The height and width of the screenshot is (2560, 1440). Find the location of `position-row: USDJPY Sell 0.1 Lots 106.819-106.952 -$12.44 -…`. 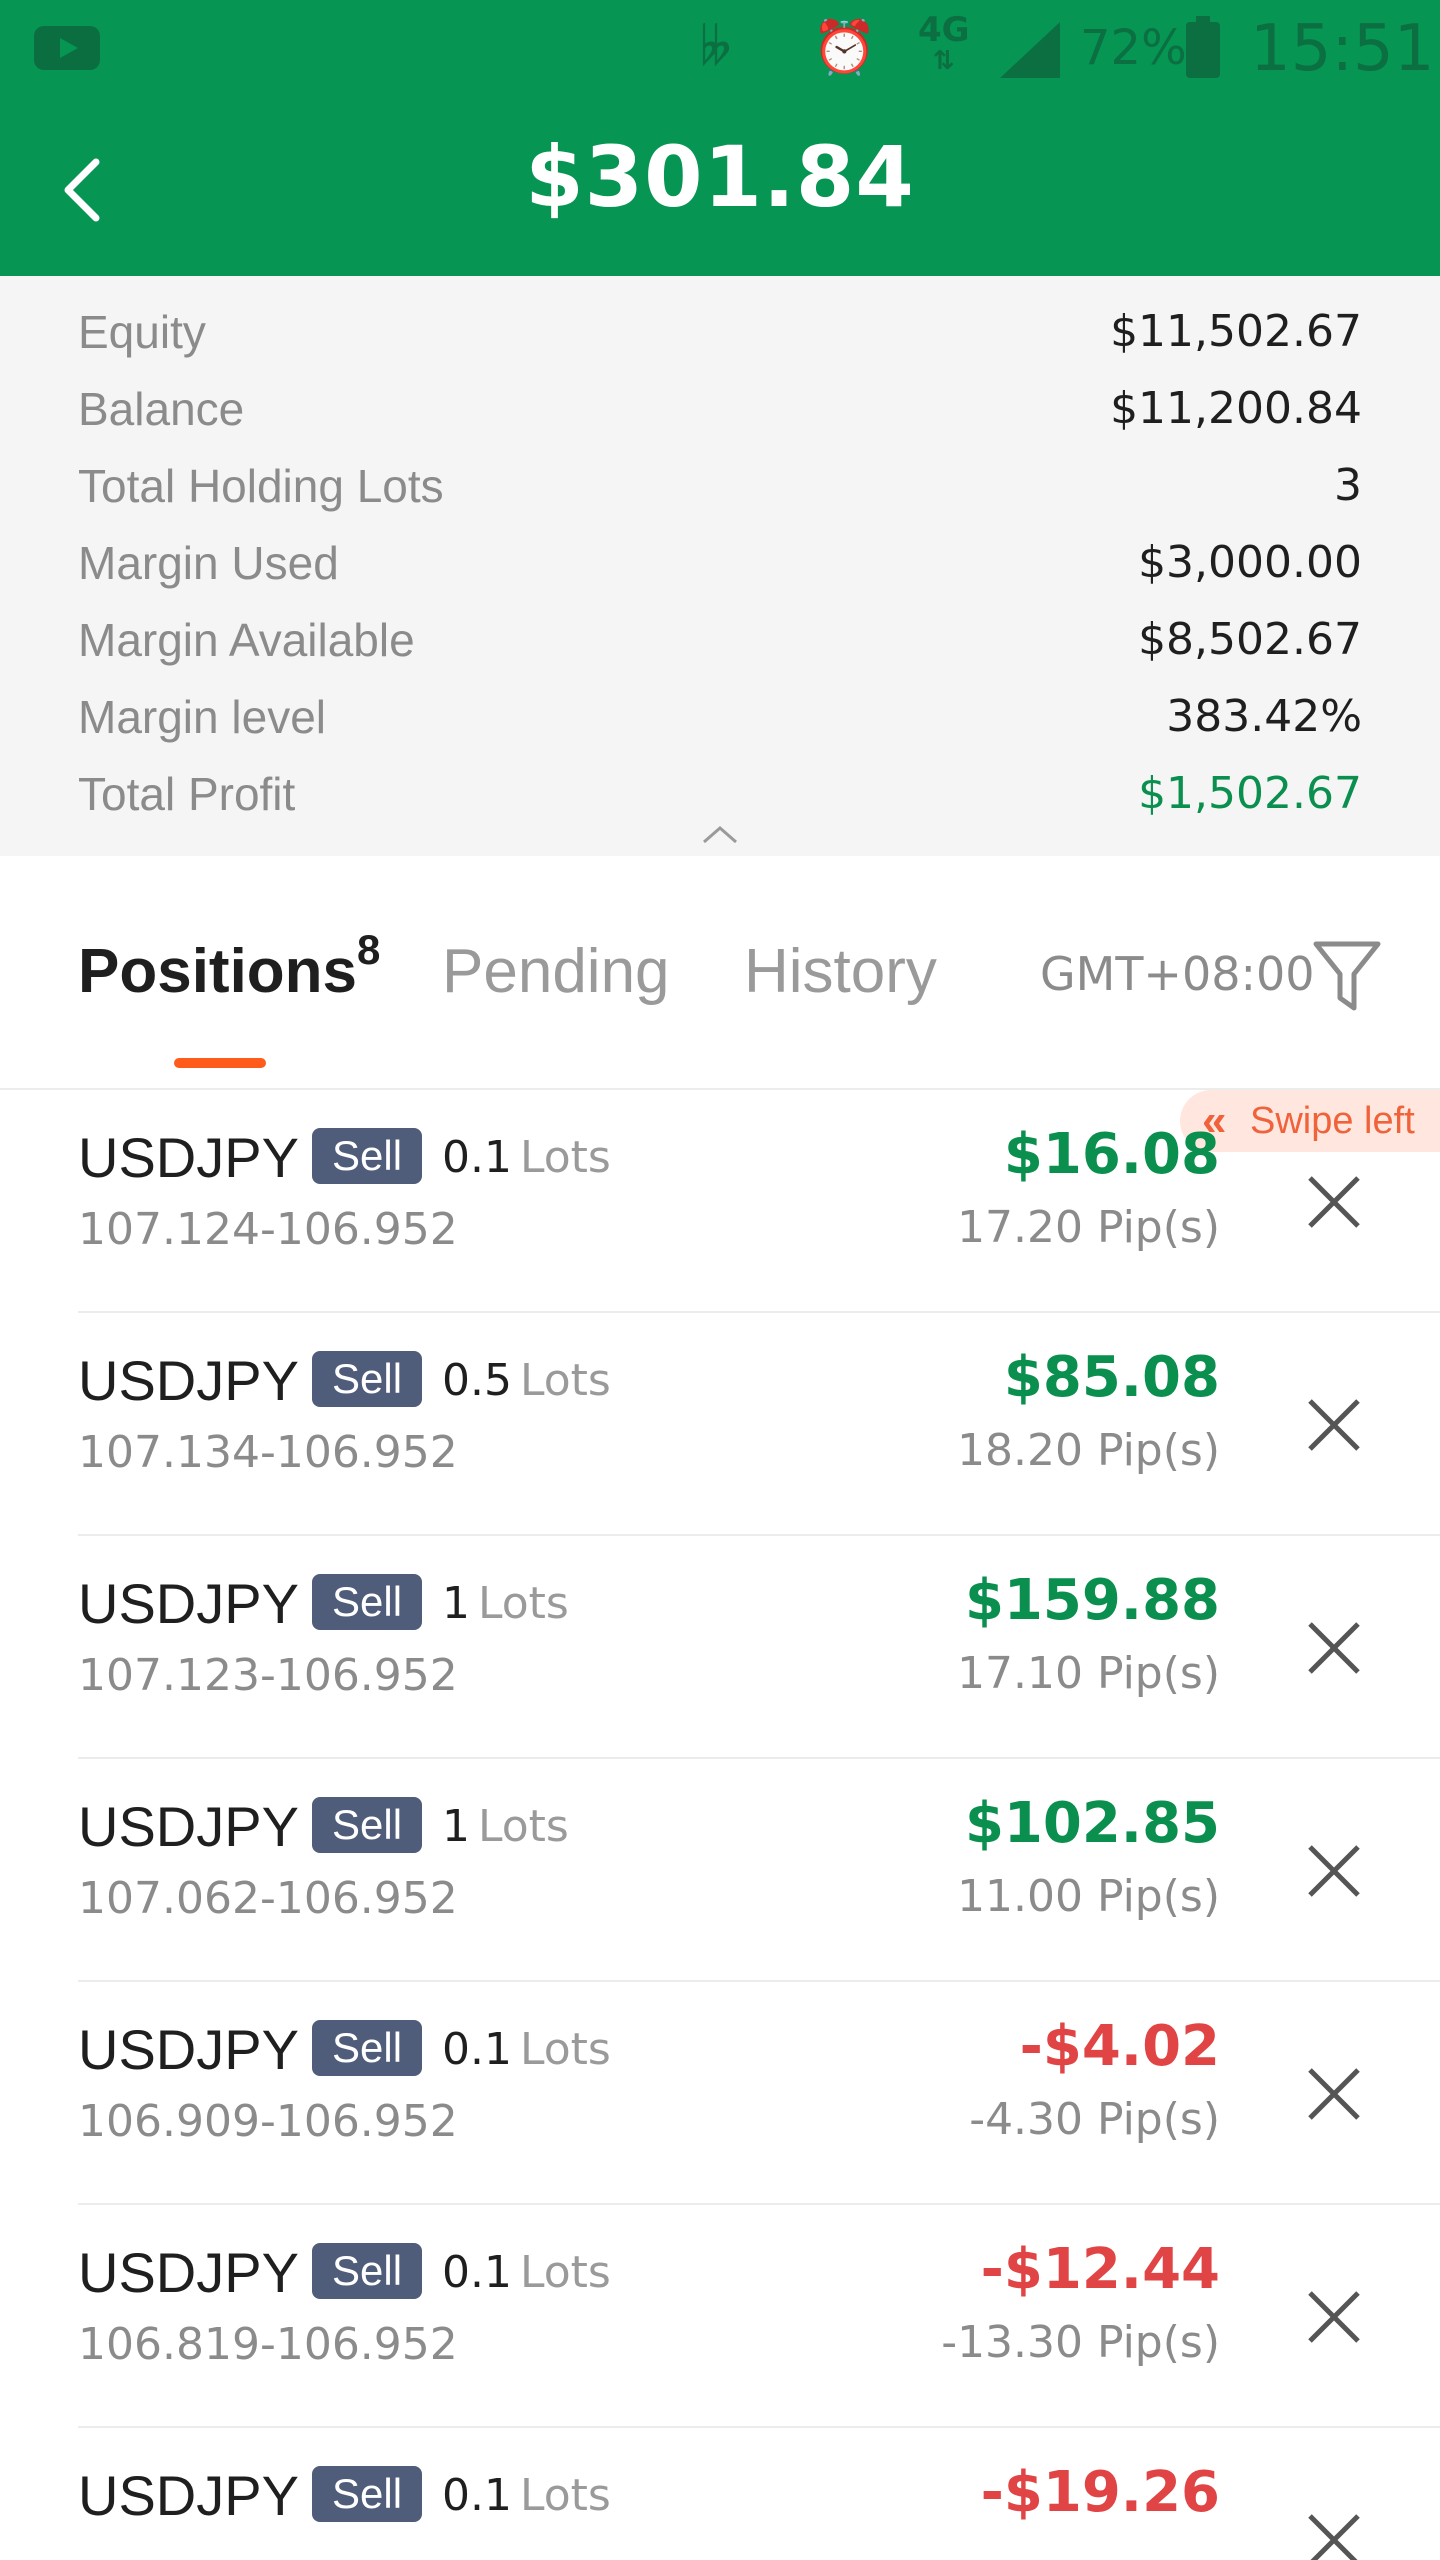

position-row: USDJPY Sell 0.1 Lots 106.819-106.952 -$12.44 -… is located at coordinates (759, 2316).